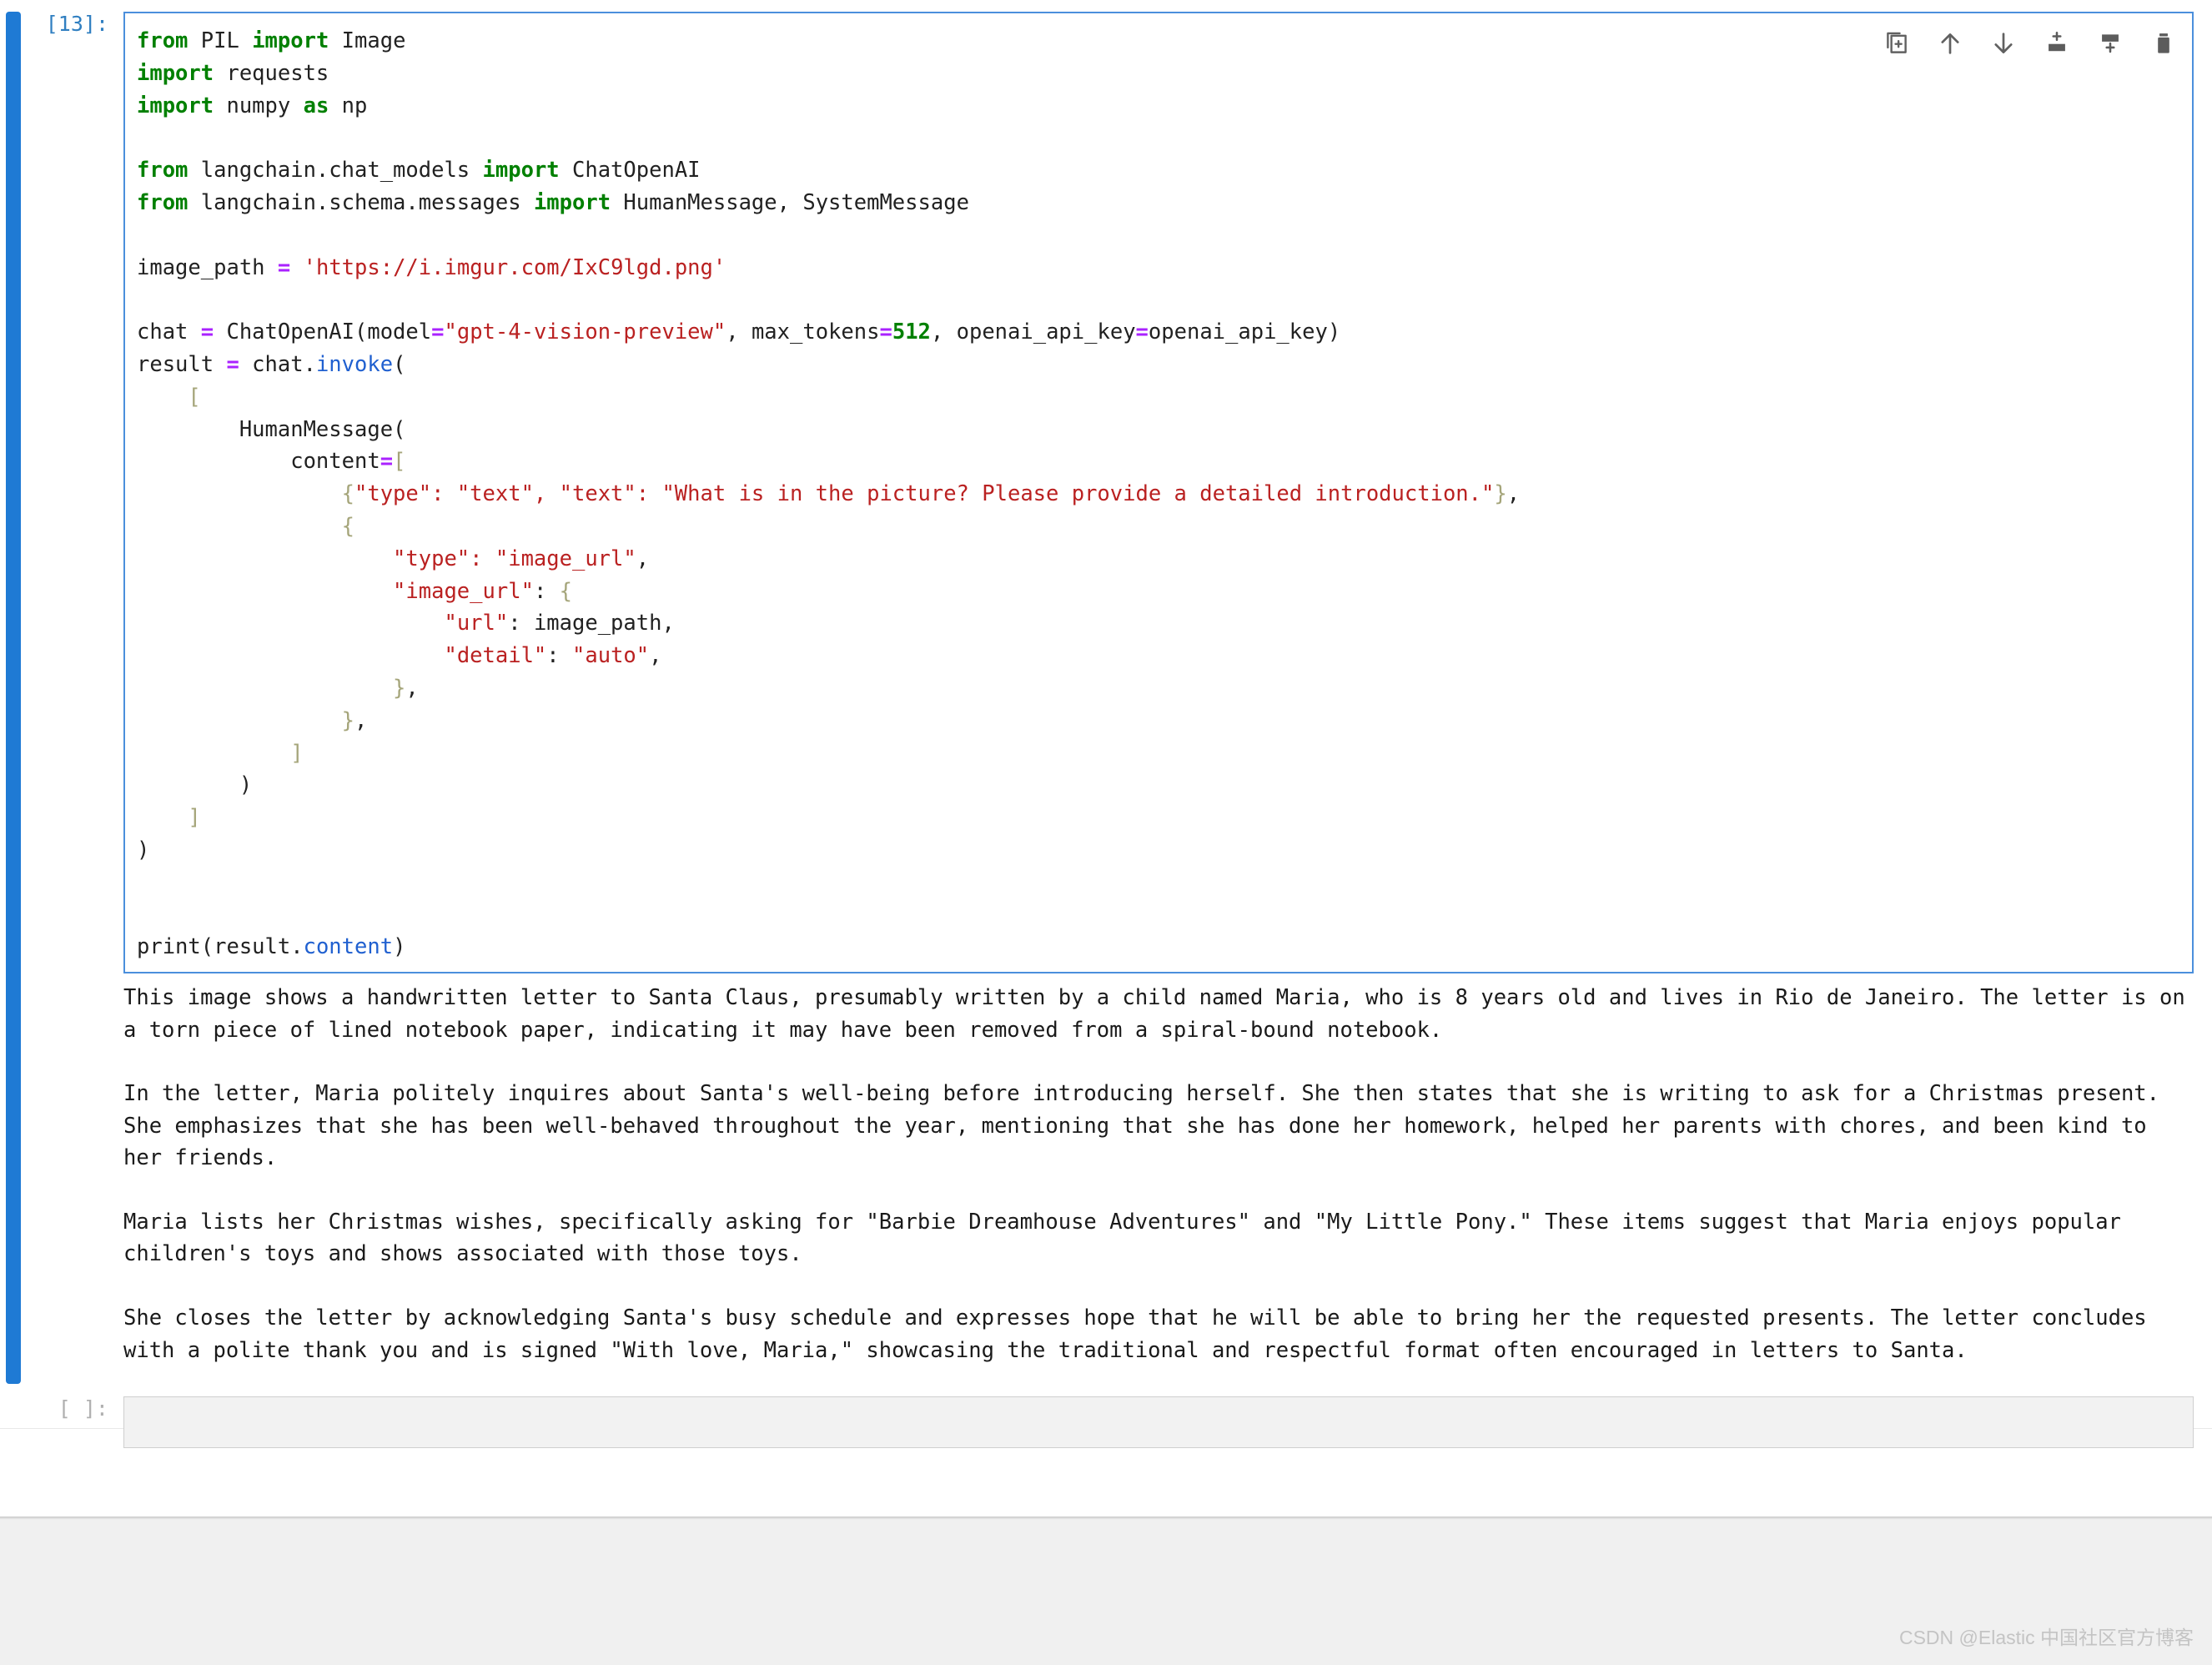  Describe the element at coordinates (912, 332) in the screenshot. I see `code-token: 512` at that location.